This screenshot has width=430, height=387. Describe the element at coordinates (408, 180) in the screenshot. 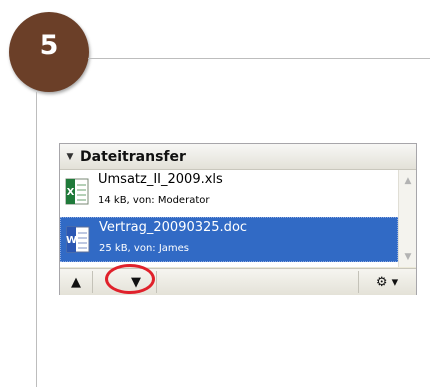

I see `scroll-up-icon: ▲` at that location.